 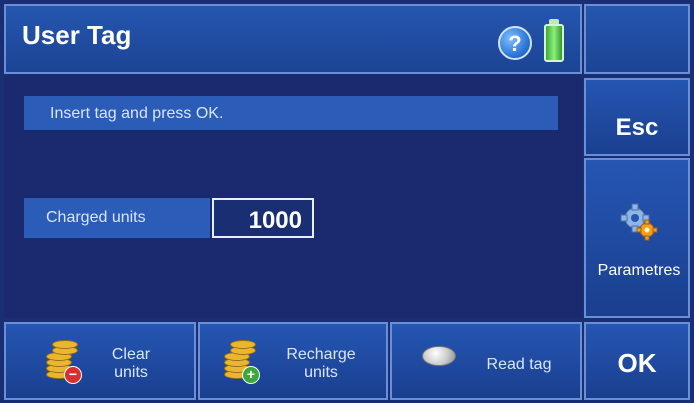 I want to click on help-icon: ?, so click(x=515, y=43).